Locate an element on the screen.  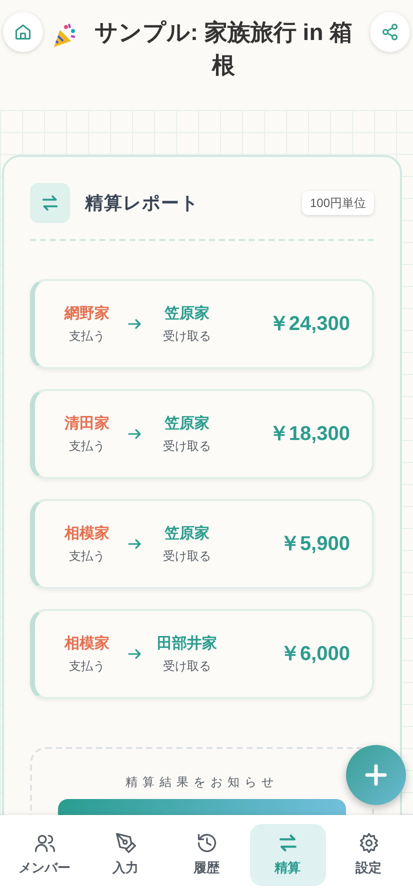
history-icon is located at coordinates (207, 843).